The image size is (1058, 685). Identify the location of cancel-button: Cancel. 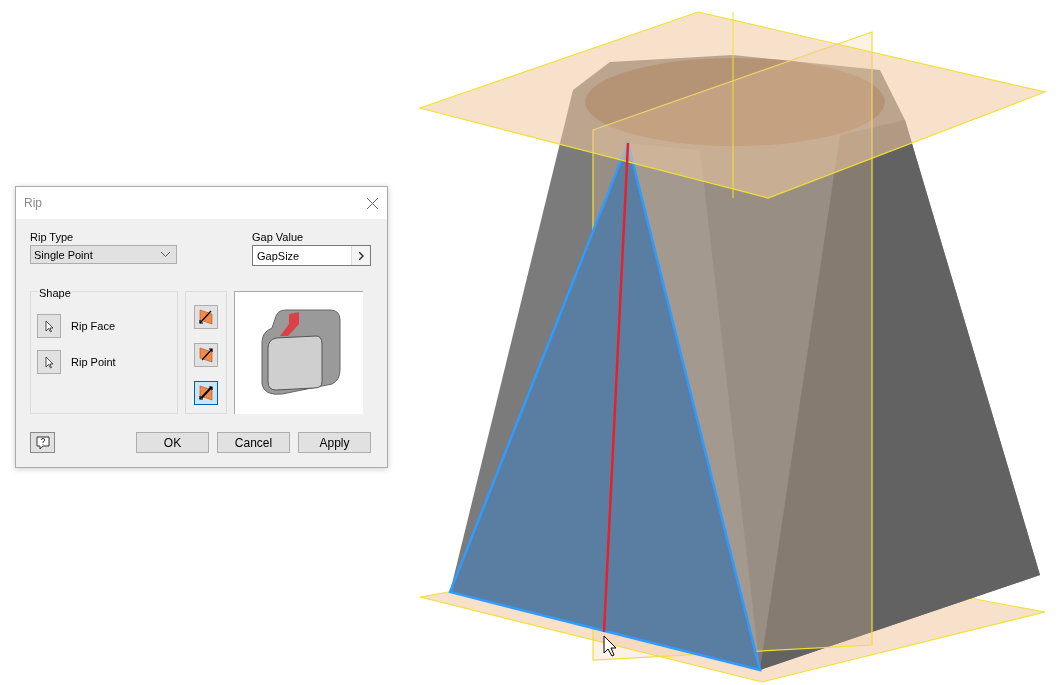
(253, 442).